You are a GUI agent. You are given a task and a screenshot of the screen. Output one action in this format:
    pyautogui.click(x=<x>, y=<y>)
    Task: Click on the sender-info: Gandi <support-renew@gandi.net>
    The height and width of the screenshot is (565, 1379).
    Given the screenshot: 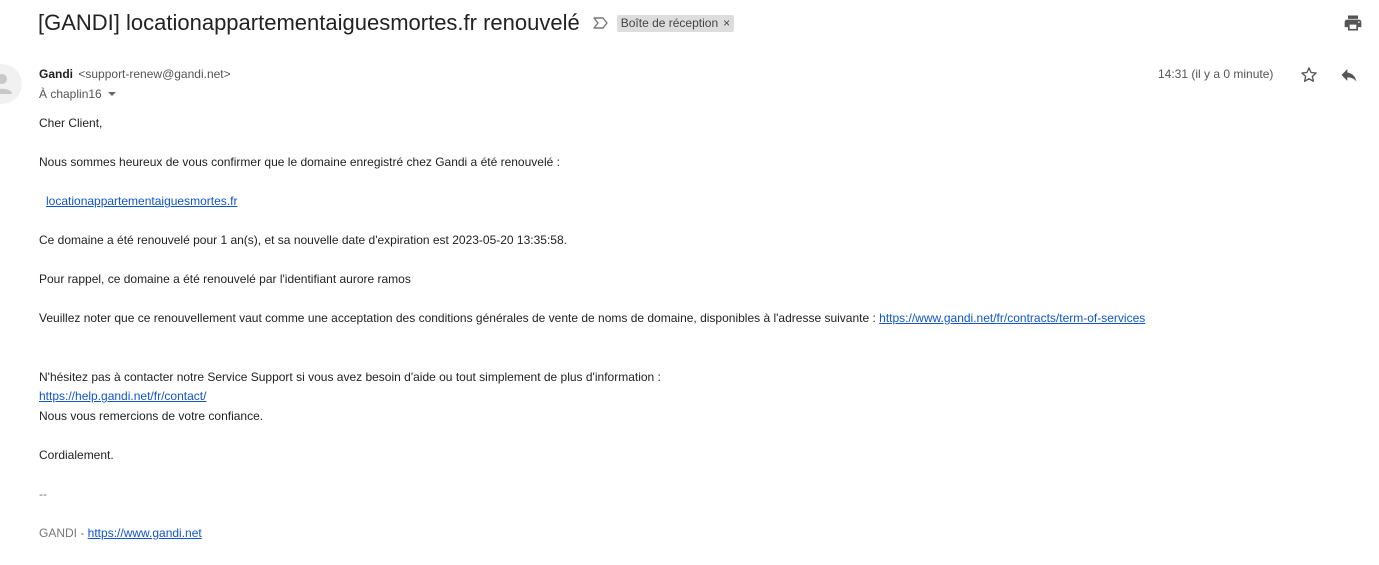 What is the action you would take?
    pyautogui.click(x=135, y=74)
    